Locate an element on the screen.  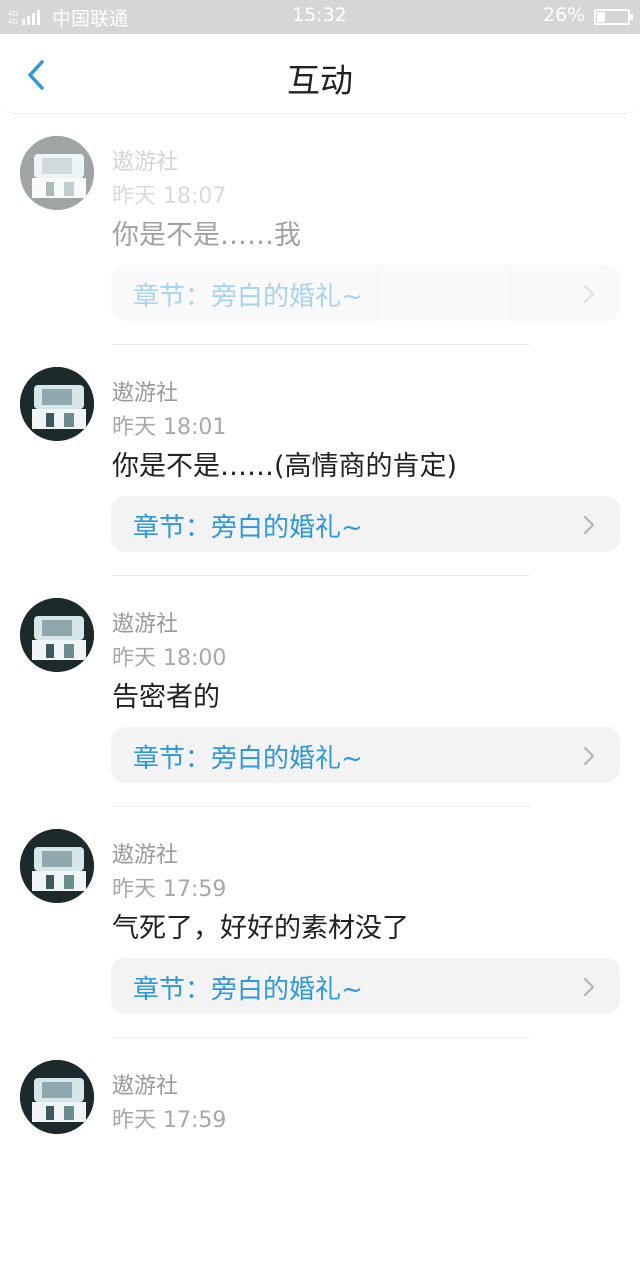
status-time: 15:32 is located at coordinates (319, 15).